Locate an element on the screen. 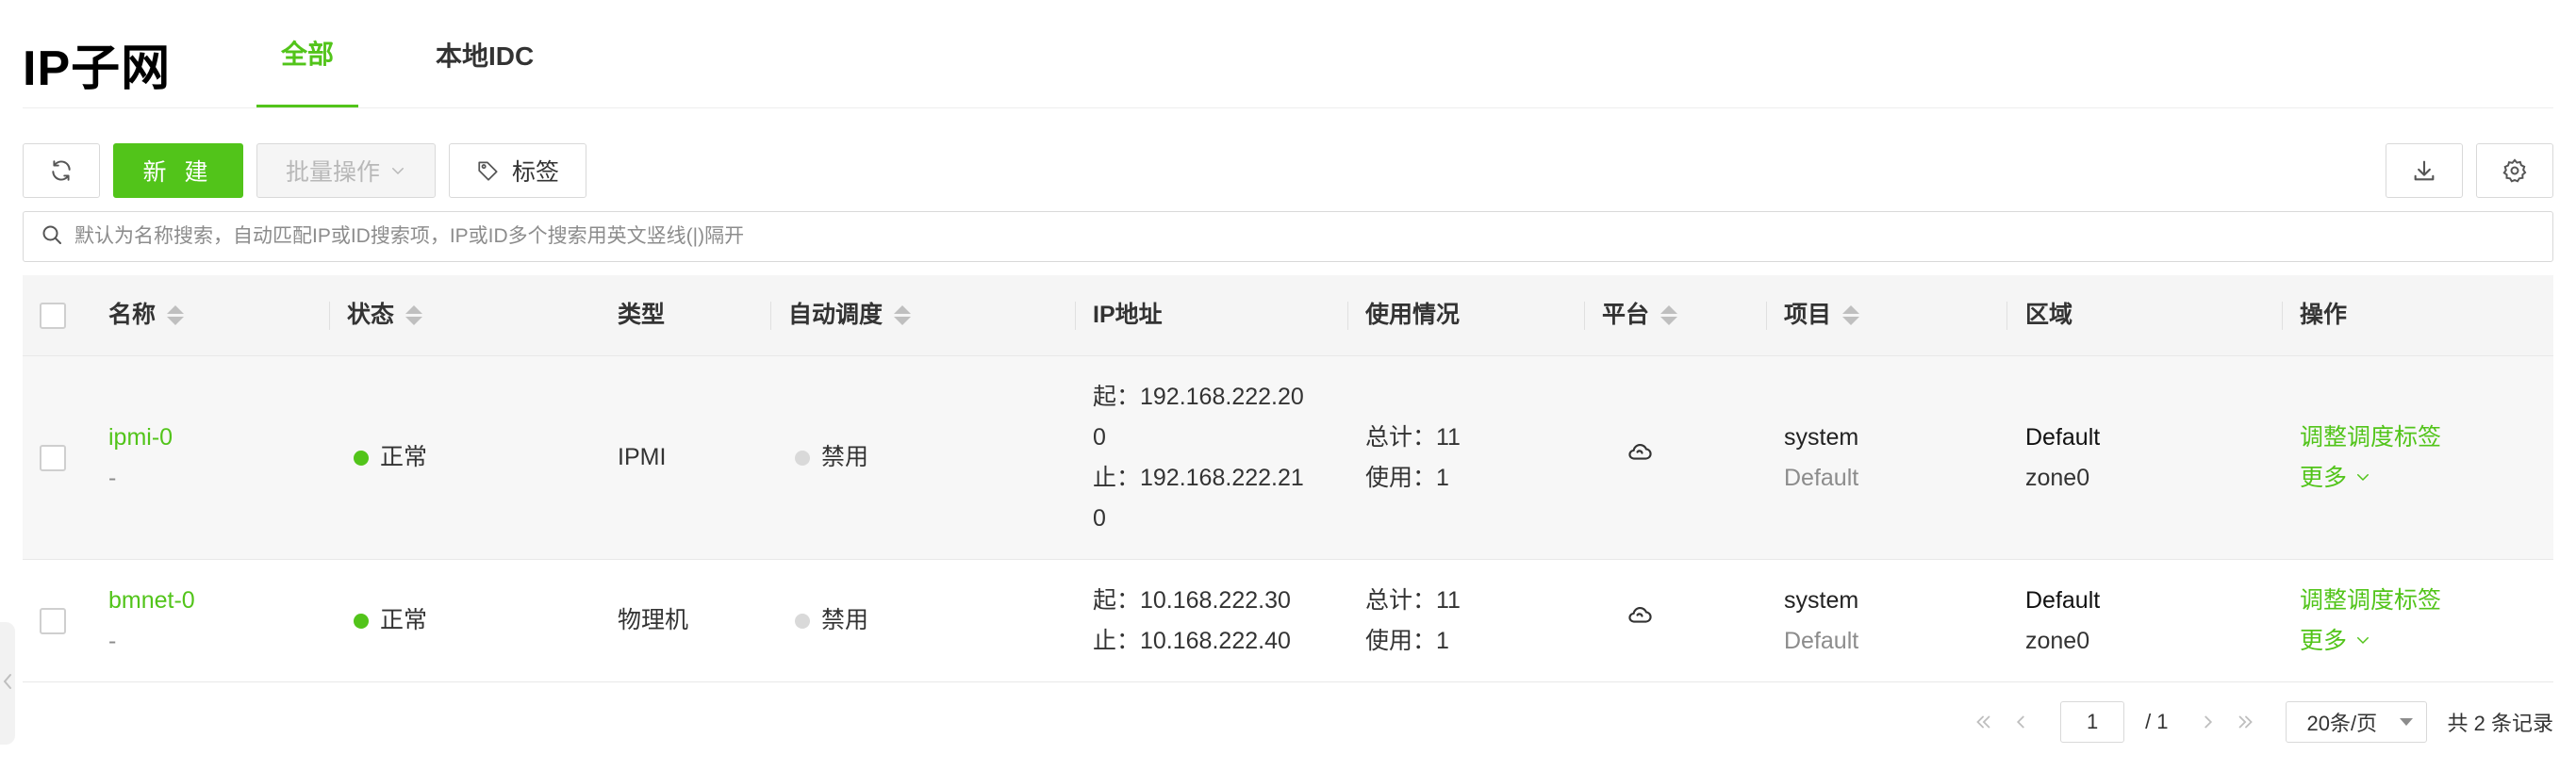 The width and height of the screenshot is (2576, 771). chevron-left-icon is located at coordinates (7, 684).